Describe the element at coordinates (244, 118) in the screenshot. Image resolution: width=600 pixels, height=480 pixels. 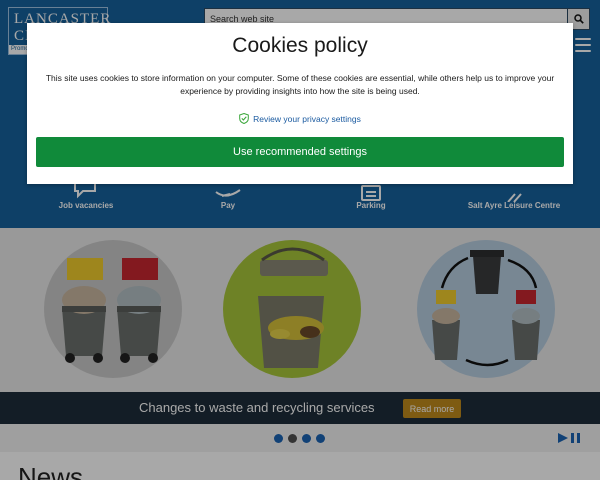
I see `shield-check-icon` at that location.